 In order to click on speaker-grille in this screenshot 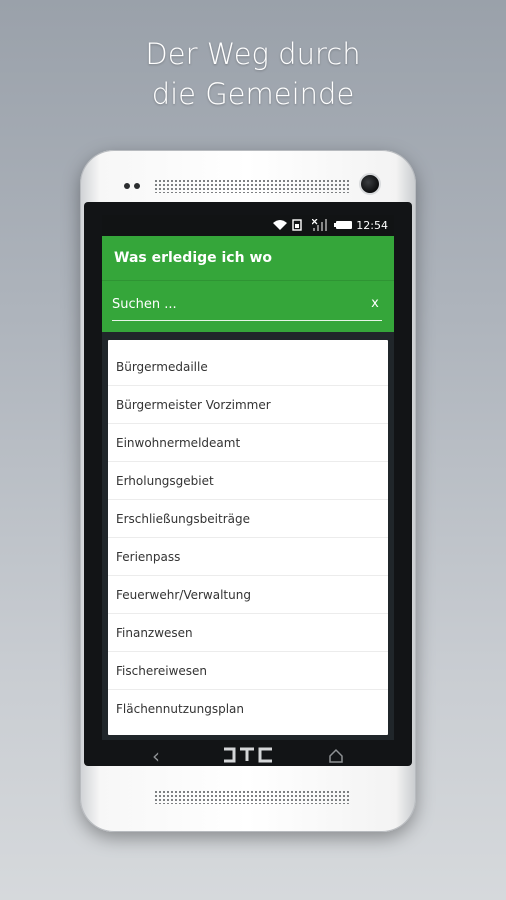, I will do `click(252, 797)`.